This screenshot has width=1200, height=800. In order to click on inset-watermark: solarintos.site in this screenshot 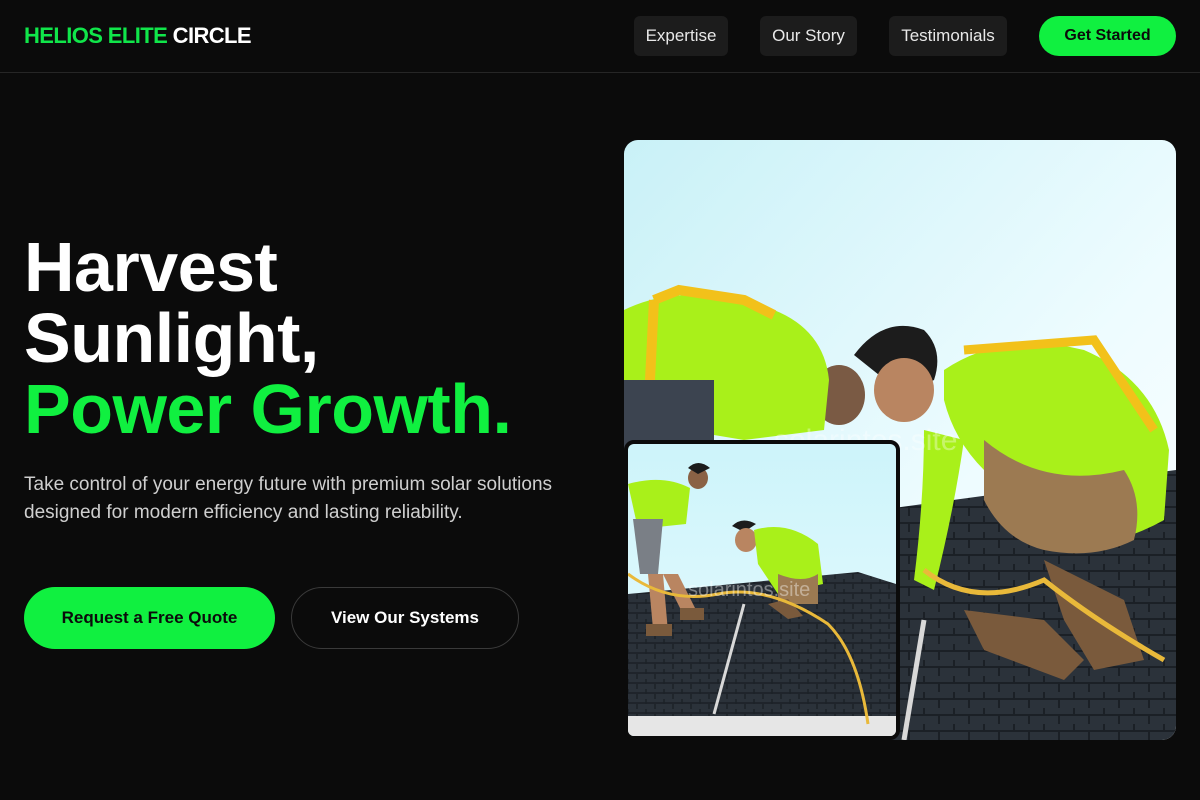, I will do `click(749, 590)`.